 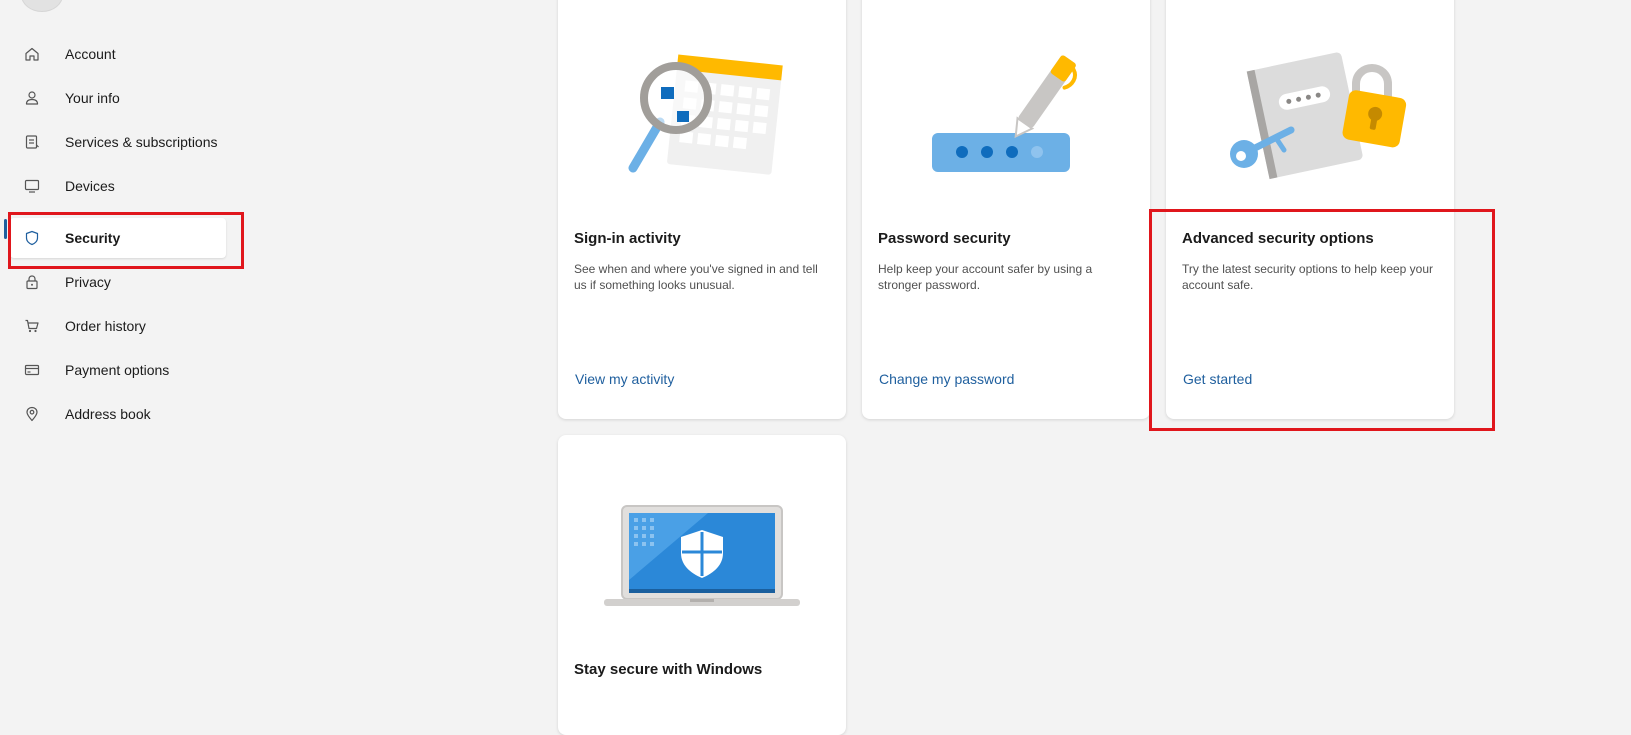 I want to click on lock-icon, so click(x=32, y=282).